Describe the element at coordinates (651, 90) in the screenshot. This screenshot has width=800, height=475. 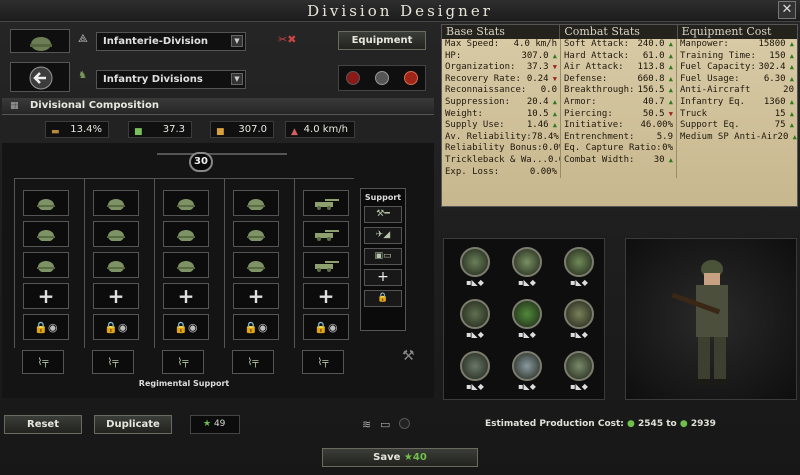
I see `stat-value: 156.5` at that location.